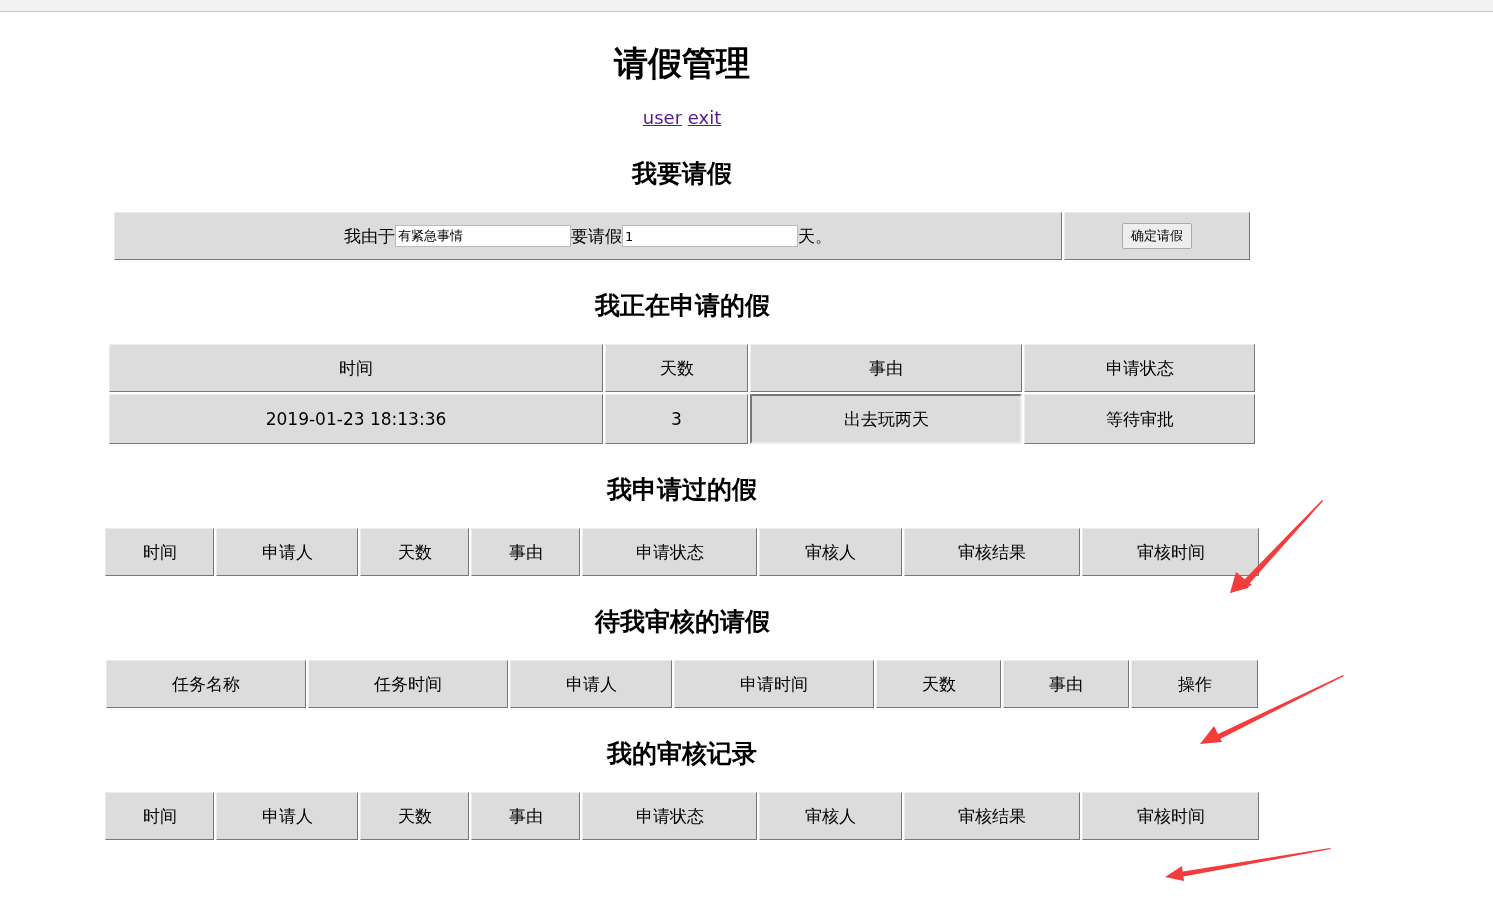 The image size is (1493, 905). What do you see at coordinates (682, 754) in the screenshot?
I see `section-heading: 我的审核记录` at bounding box center [682, 754].